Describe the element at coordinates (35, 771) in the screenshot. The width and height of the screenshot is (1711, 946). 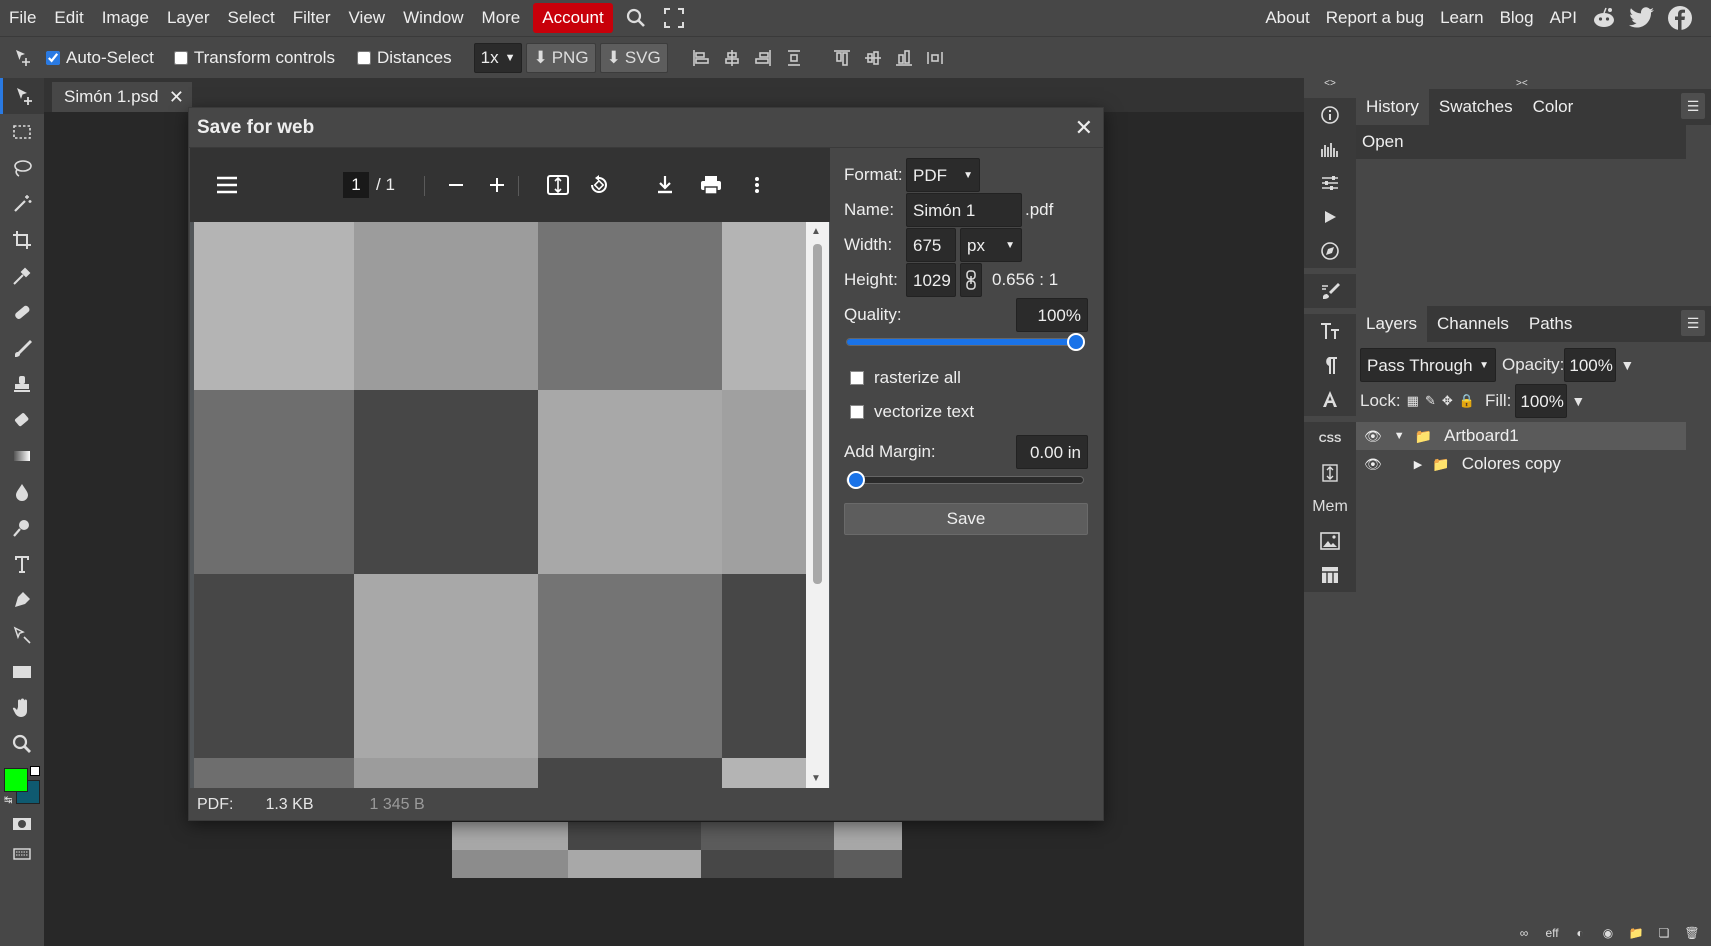
I see `default-colors-icon` at that location.